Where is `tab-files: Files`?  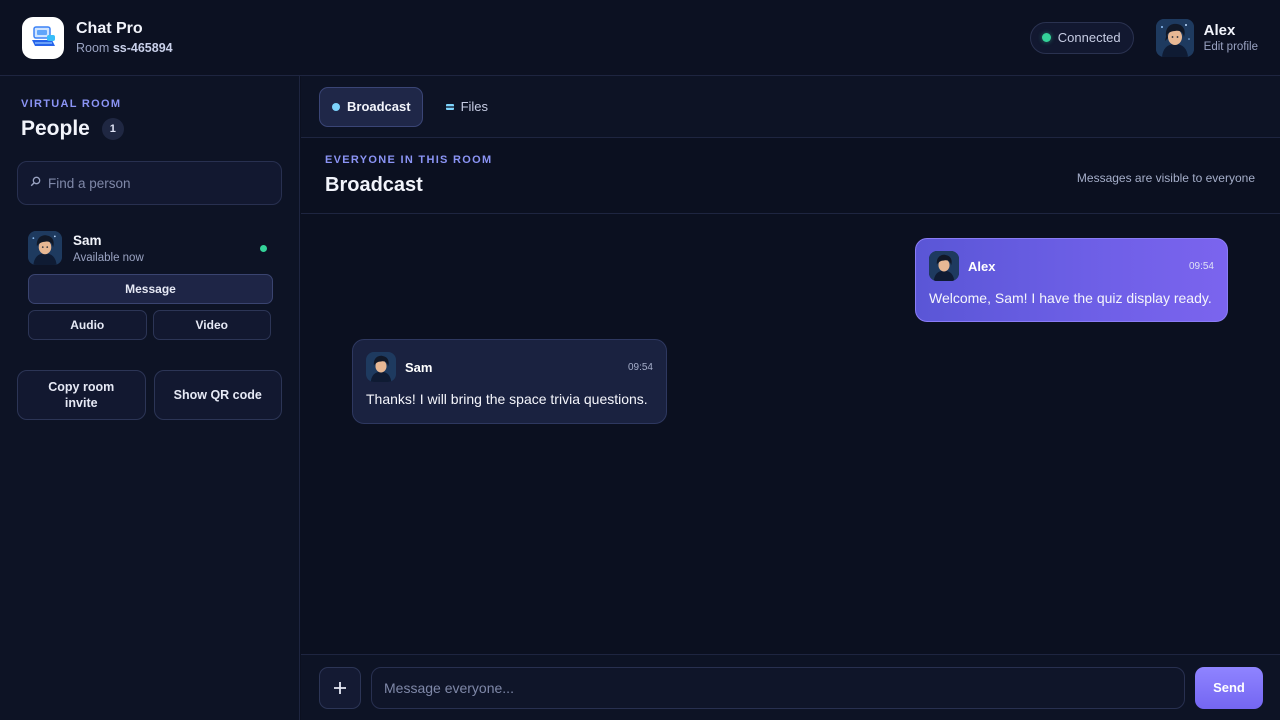
tab-files: Files is located at coordinates (466, 107).